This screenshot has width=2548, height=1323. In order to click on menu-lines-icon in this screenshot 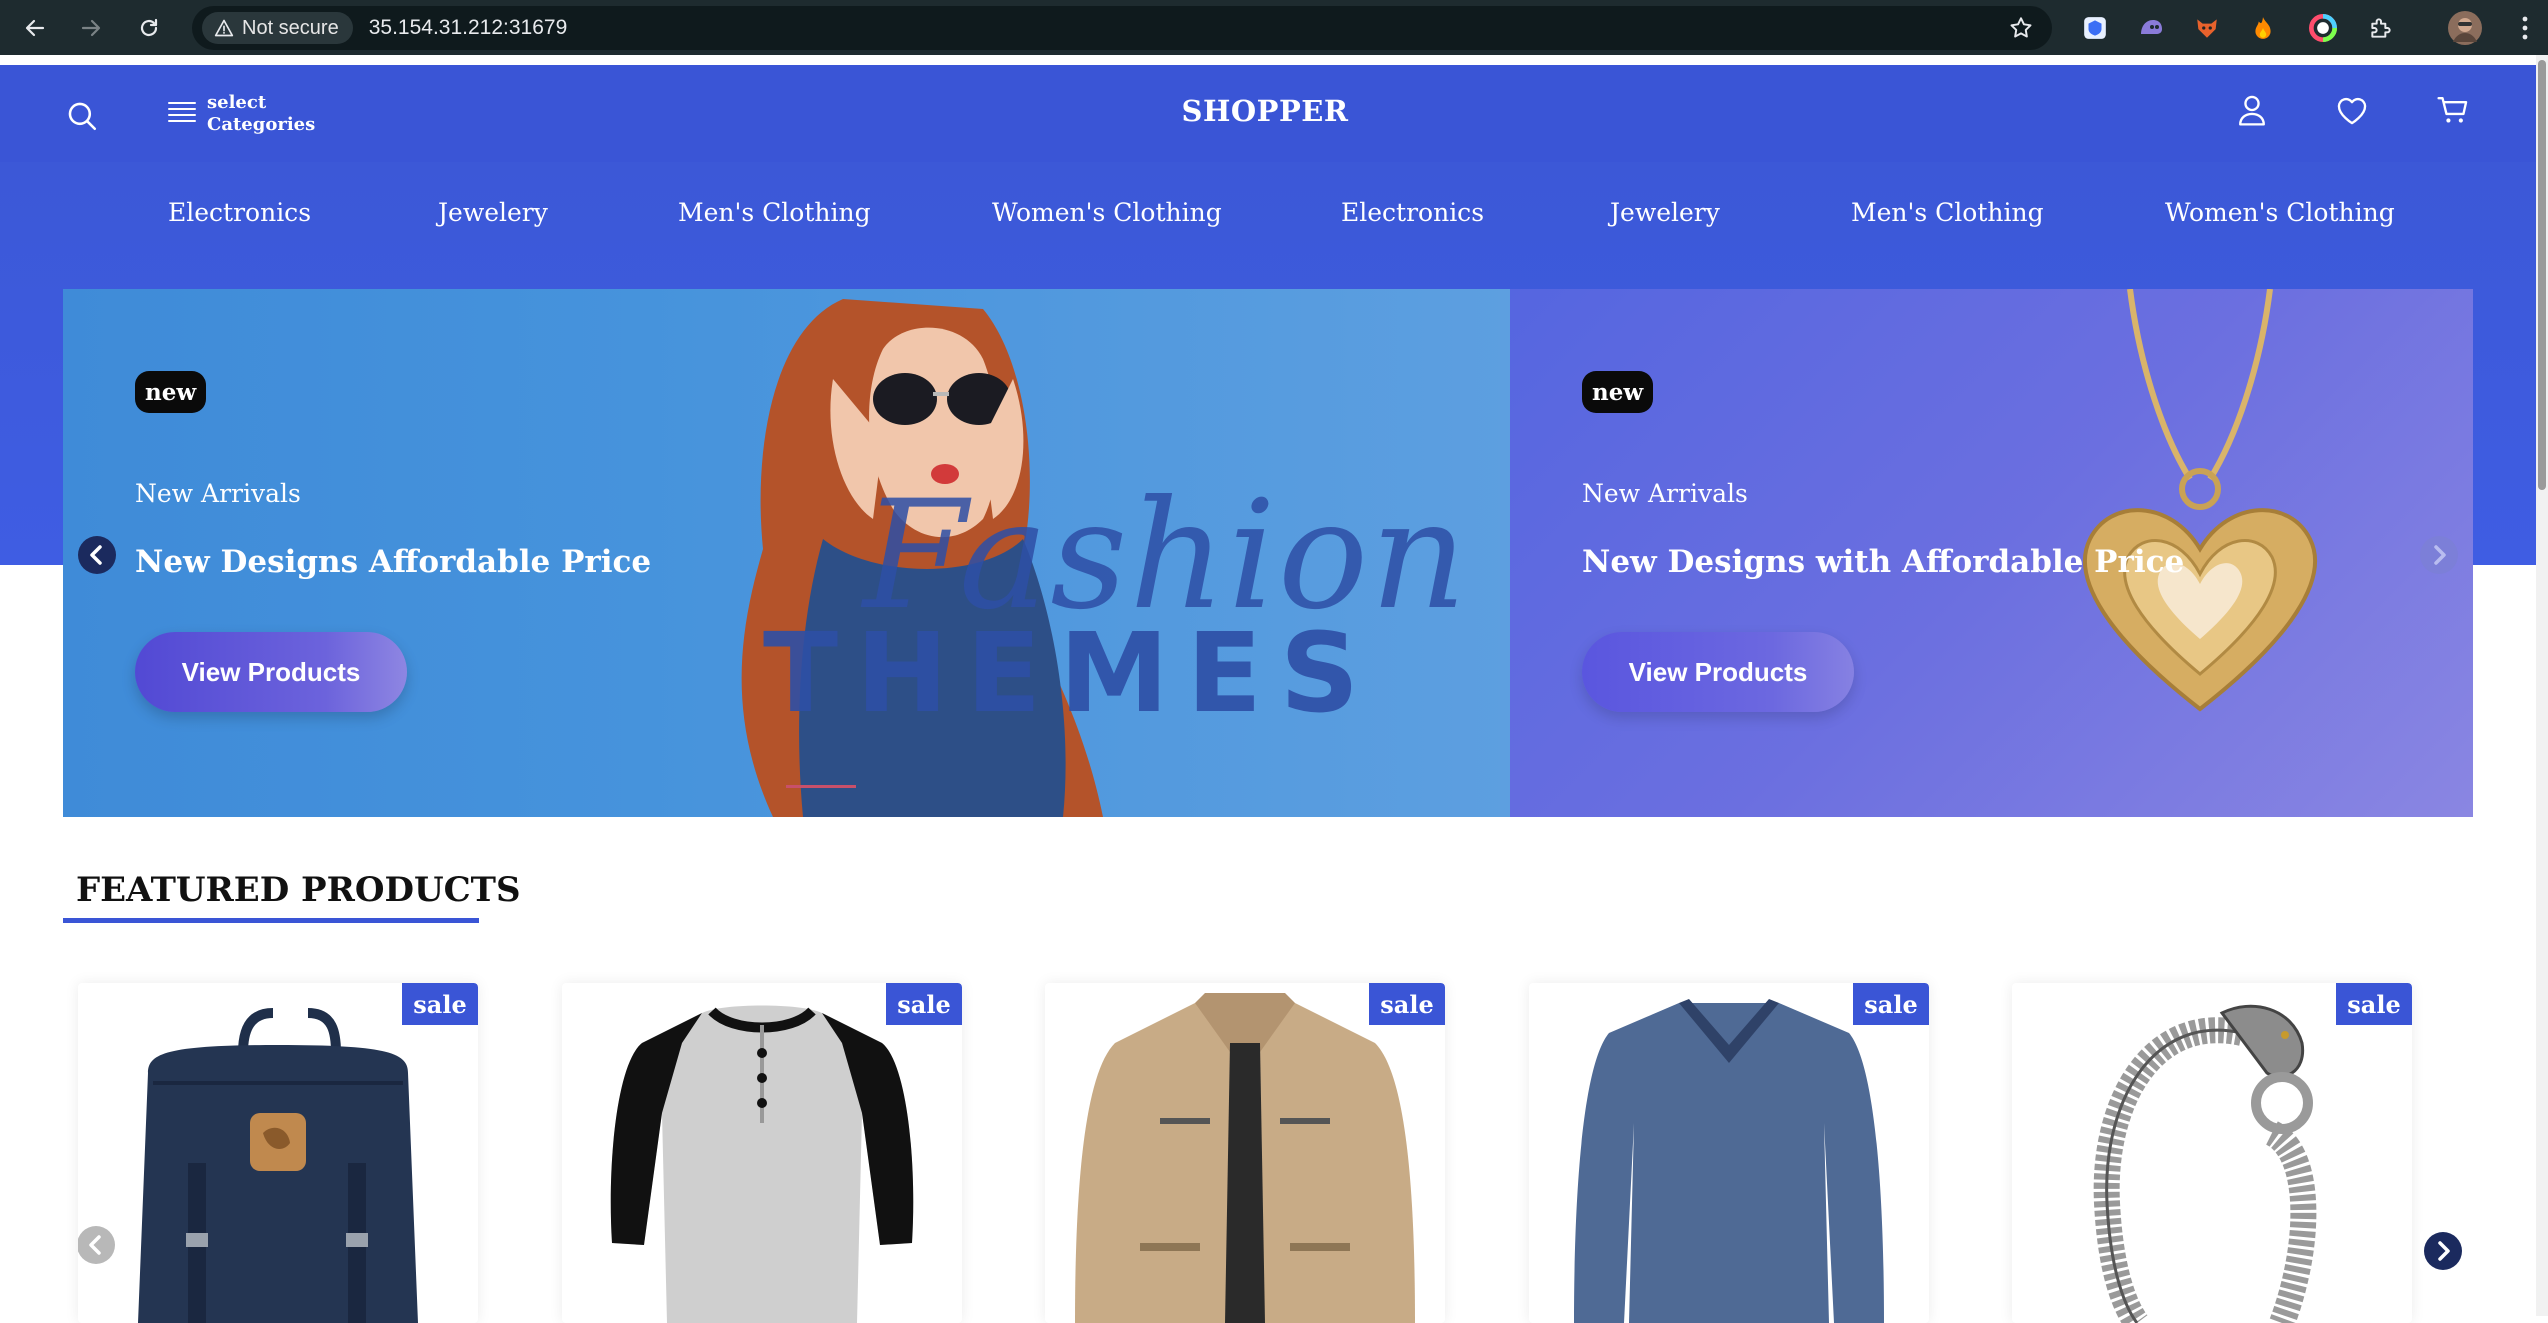, I will do `click(182, 112)`.